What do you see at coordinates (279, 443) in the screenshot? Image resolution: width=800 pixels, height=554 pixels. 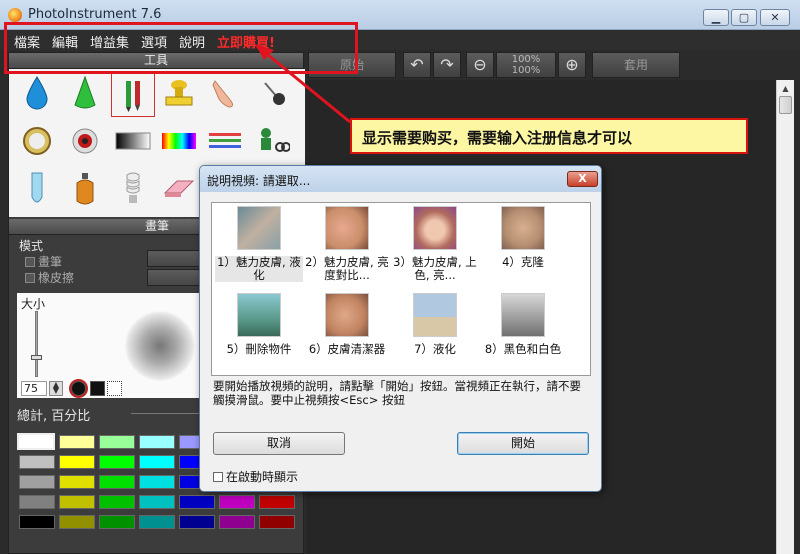 I see `cancel-button: 取消` at bounding box center [279, 443].